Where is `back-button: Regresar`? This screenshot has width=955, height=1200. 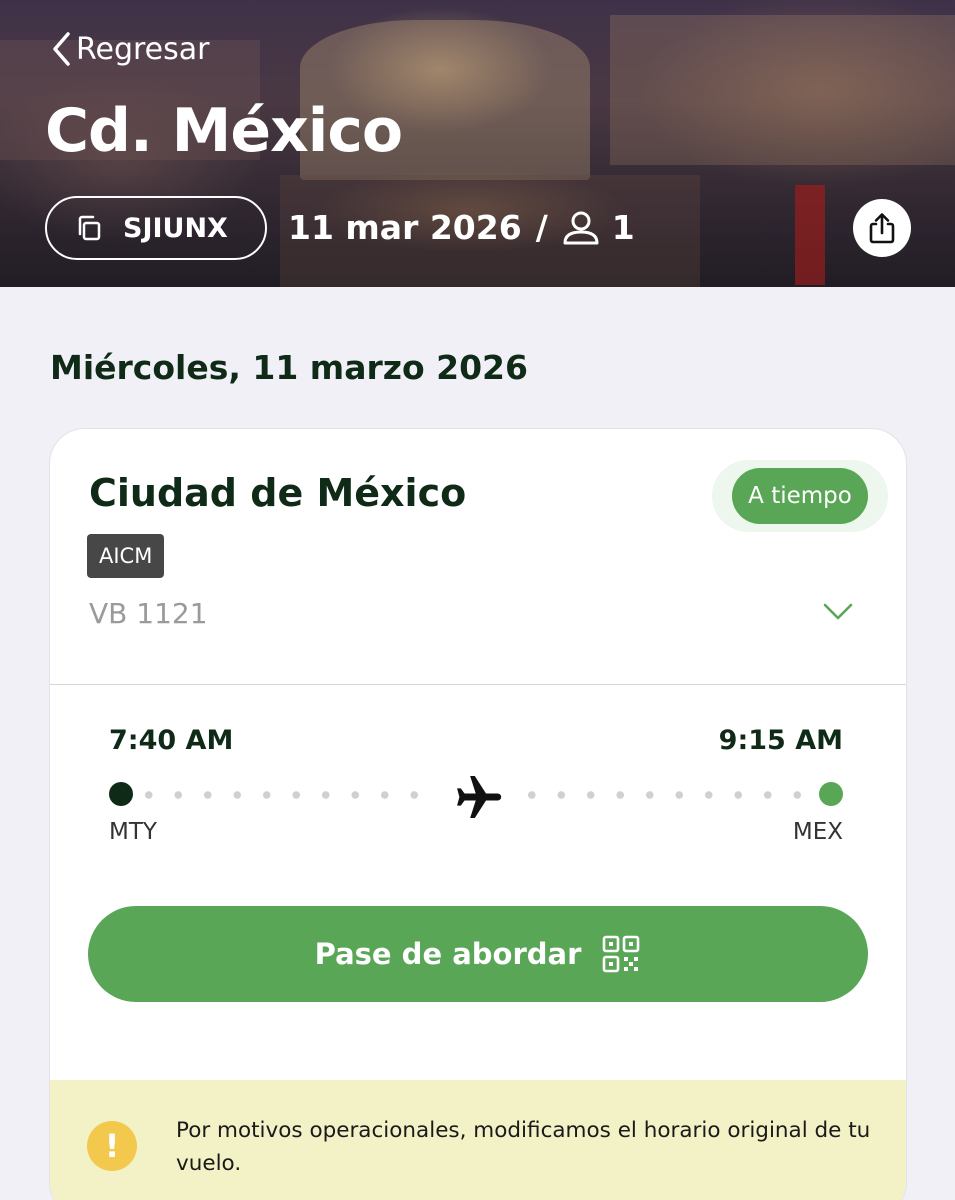
back-button: Regresar is located at coordinates (129, 49).